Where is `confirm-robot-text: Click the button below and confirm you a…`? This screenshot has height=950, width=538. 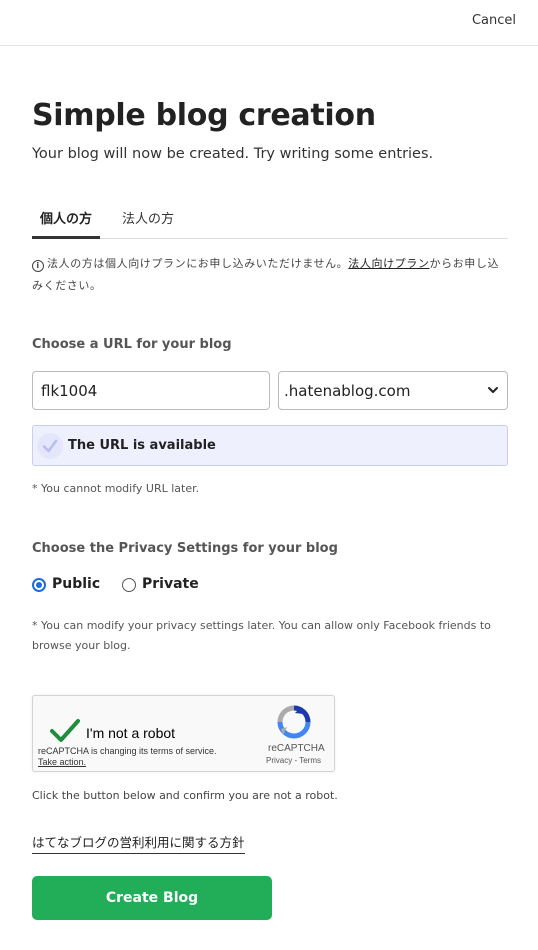 confirm-robot-text: Click the button below and confirm you a… is located at coordinates (185, 795).